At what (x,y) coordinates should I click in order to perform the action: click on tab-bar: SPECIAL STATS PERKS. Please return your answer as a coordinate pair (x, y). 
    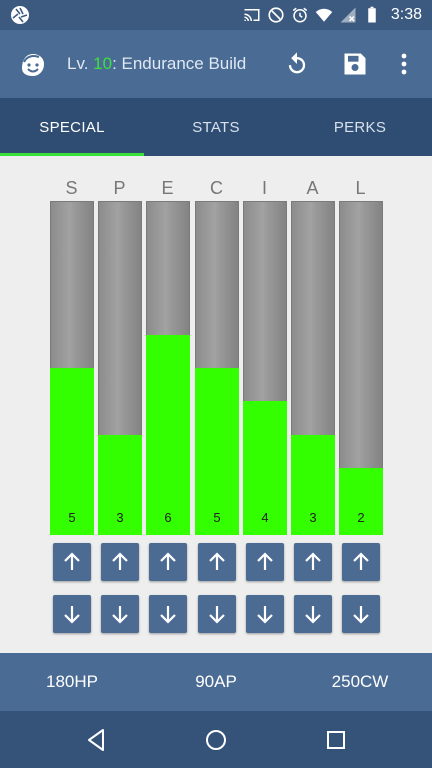
    Looking at the image, I should click on (216, 127).